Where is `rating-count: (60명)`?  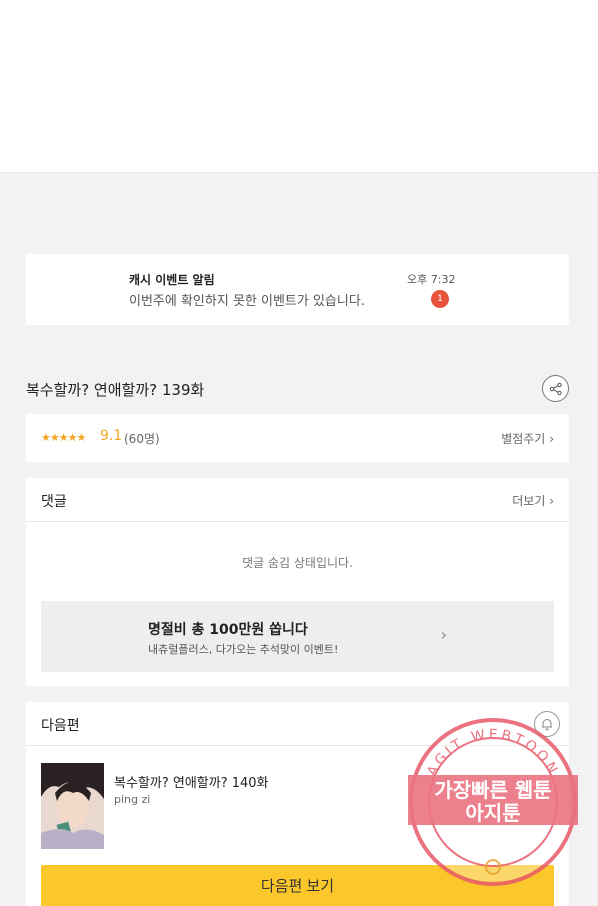
rating-count: (60명) is located at coordinates (142, 439).